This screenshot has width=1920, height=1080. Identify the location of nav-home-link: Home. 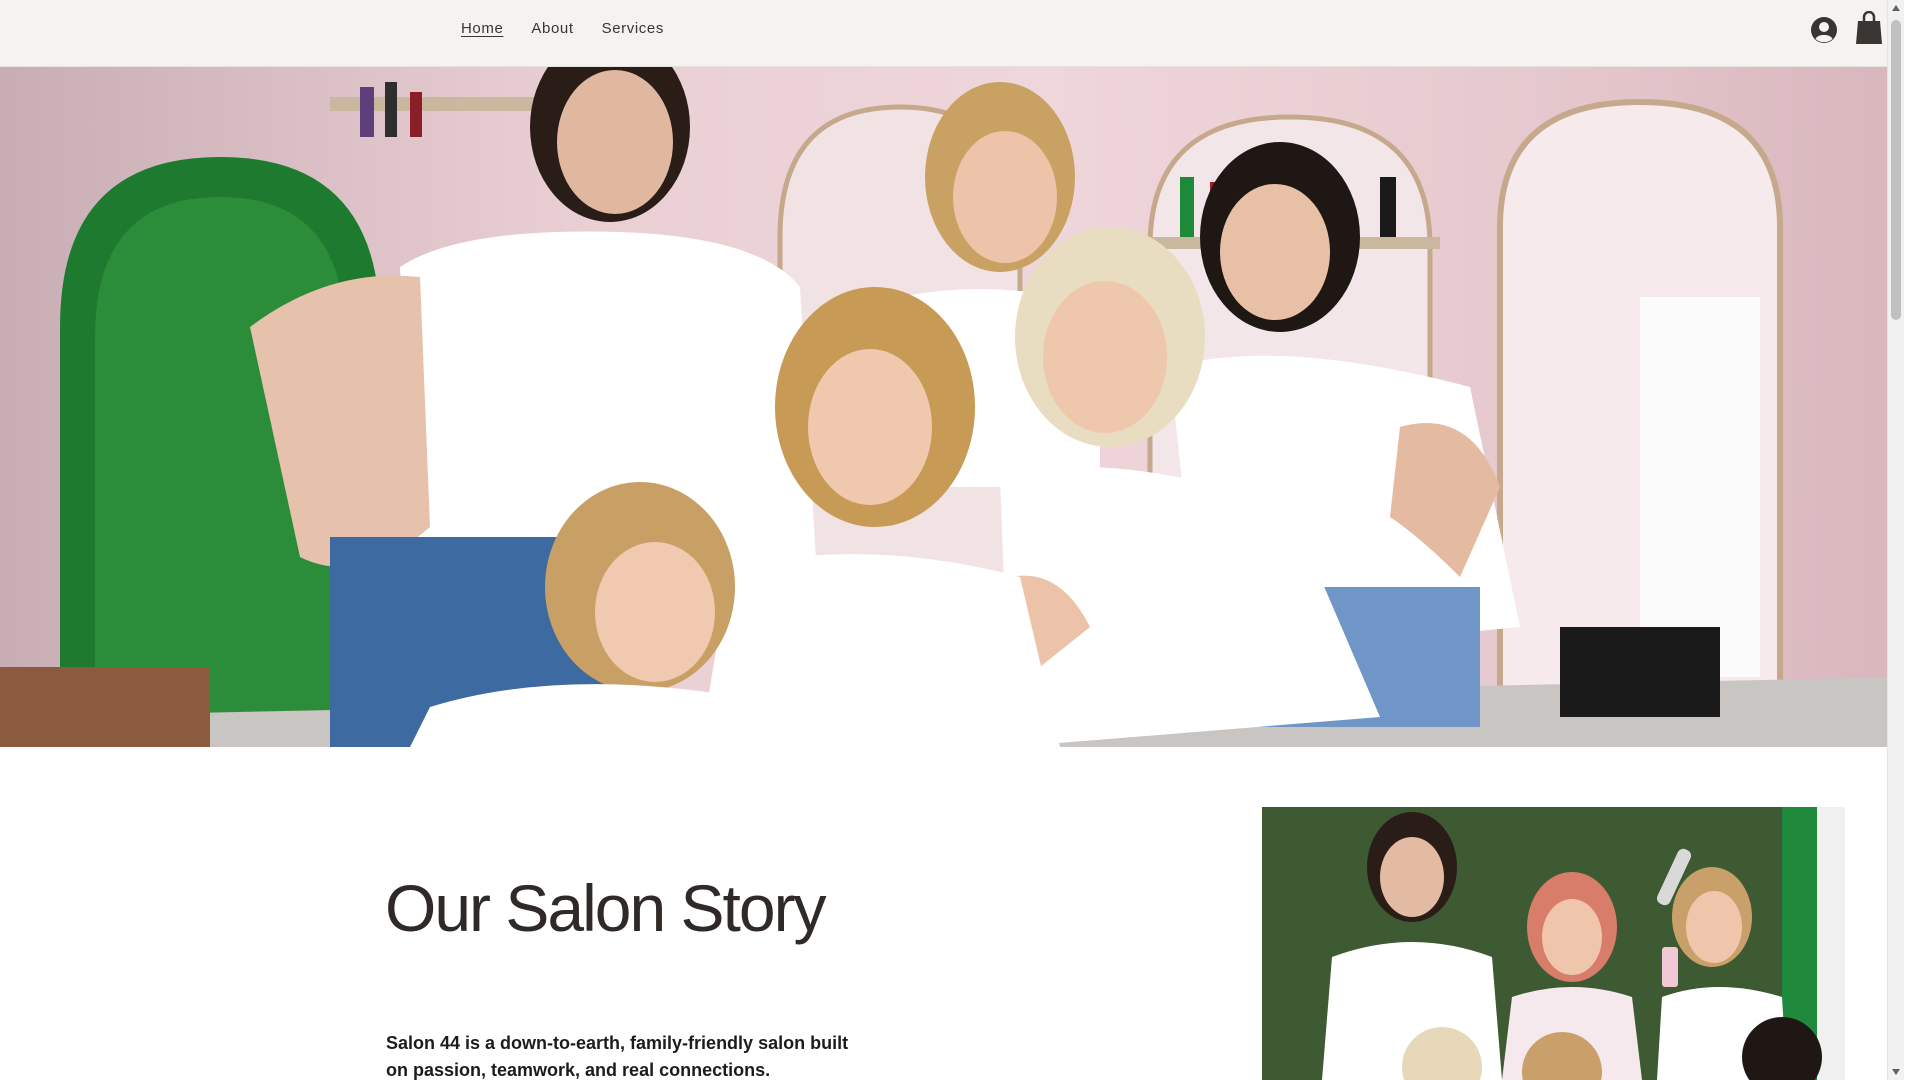
(482, 28).